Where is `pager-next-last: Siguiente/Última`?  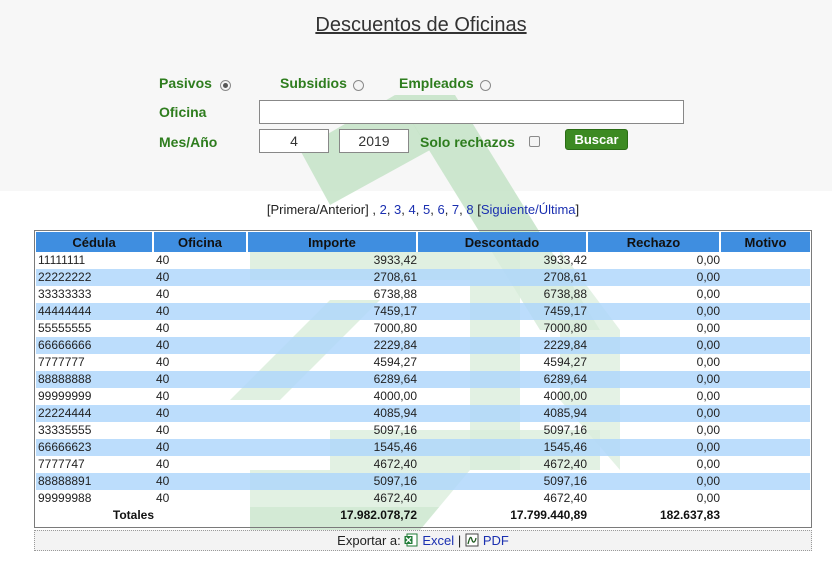
pager-next-last: Siguiente/Última is located at coordinates (528, 209).